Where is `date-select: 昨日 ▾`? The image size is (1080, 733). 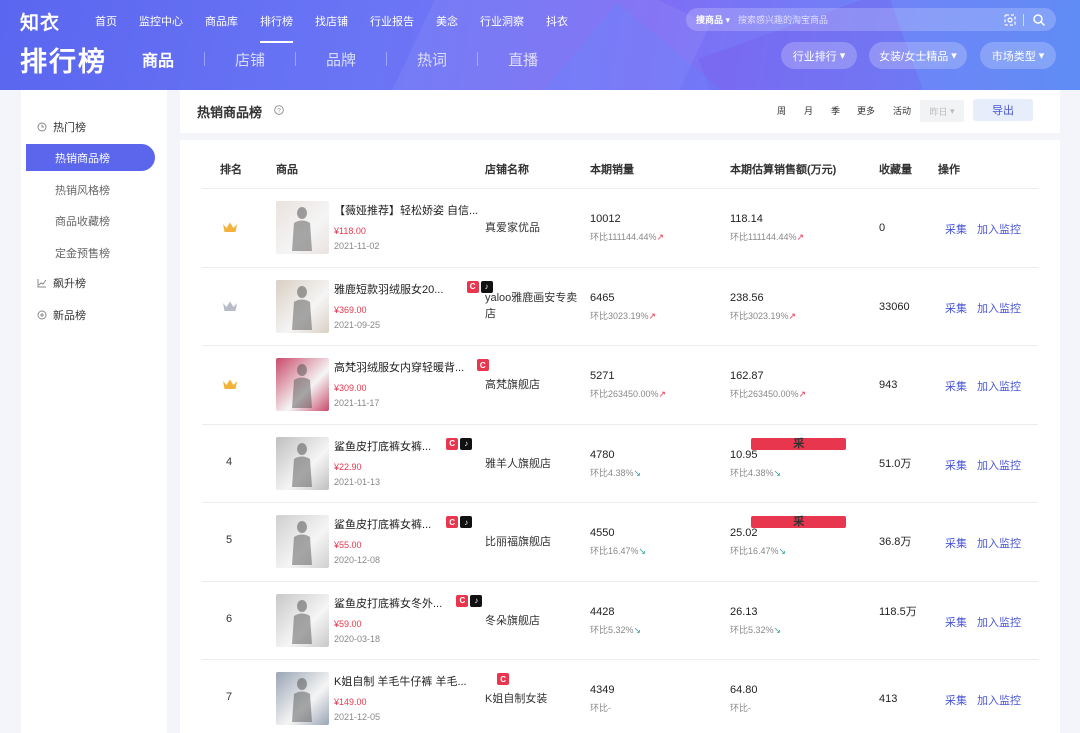
date-select: 昨日 ▾ is located at coordinates (942, 111).